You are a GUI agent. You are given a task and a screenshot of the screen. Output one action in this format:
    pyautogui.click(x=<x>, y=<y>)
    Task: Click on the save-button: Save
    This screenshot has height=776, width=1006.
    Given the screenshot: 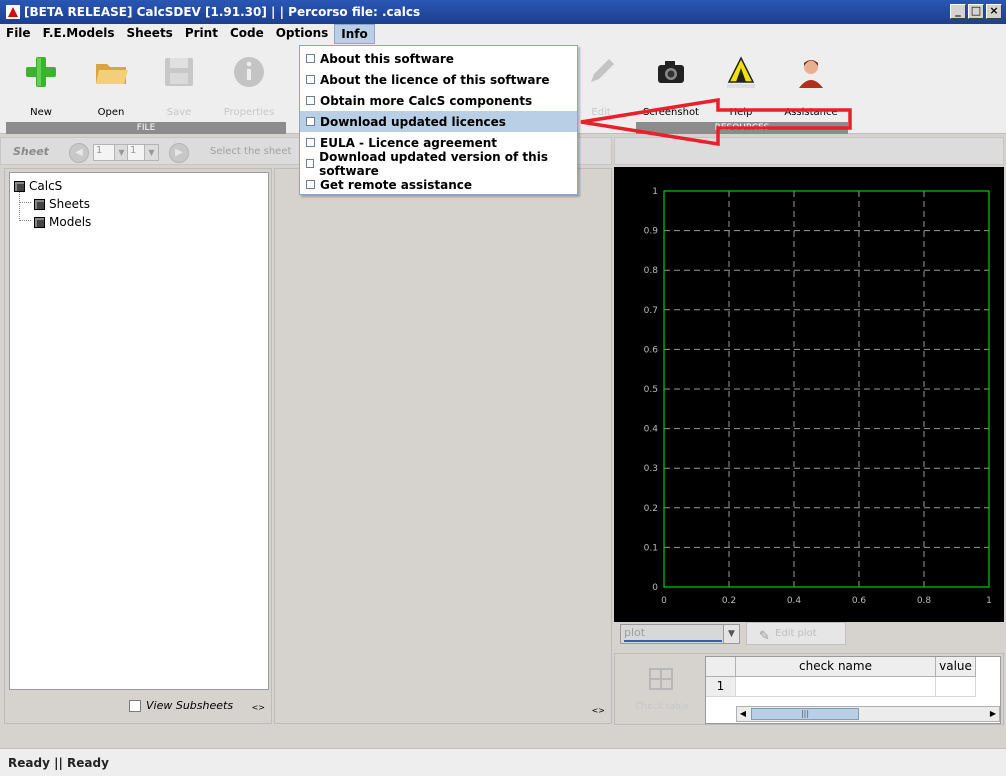 What is the action you would take?
    pyautogui.click(x=179, y=84)
    